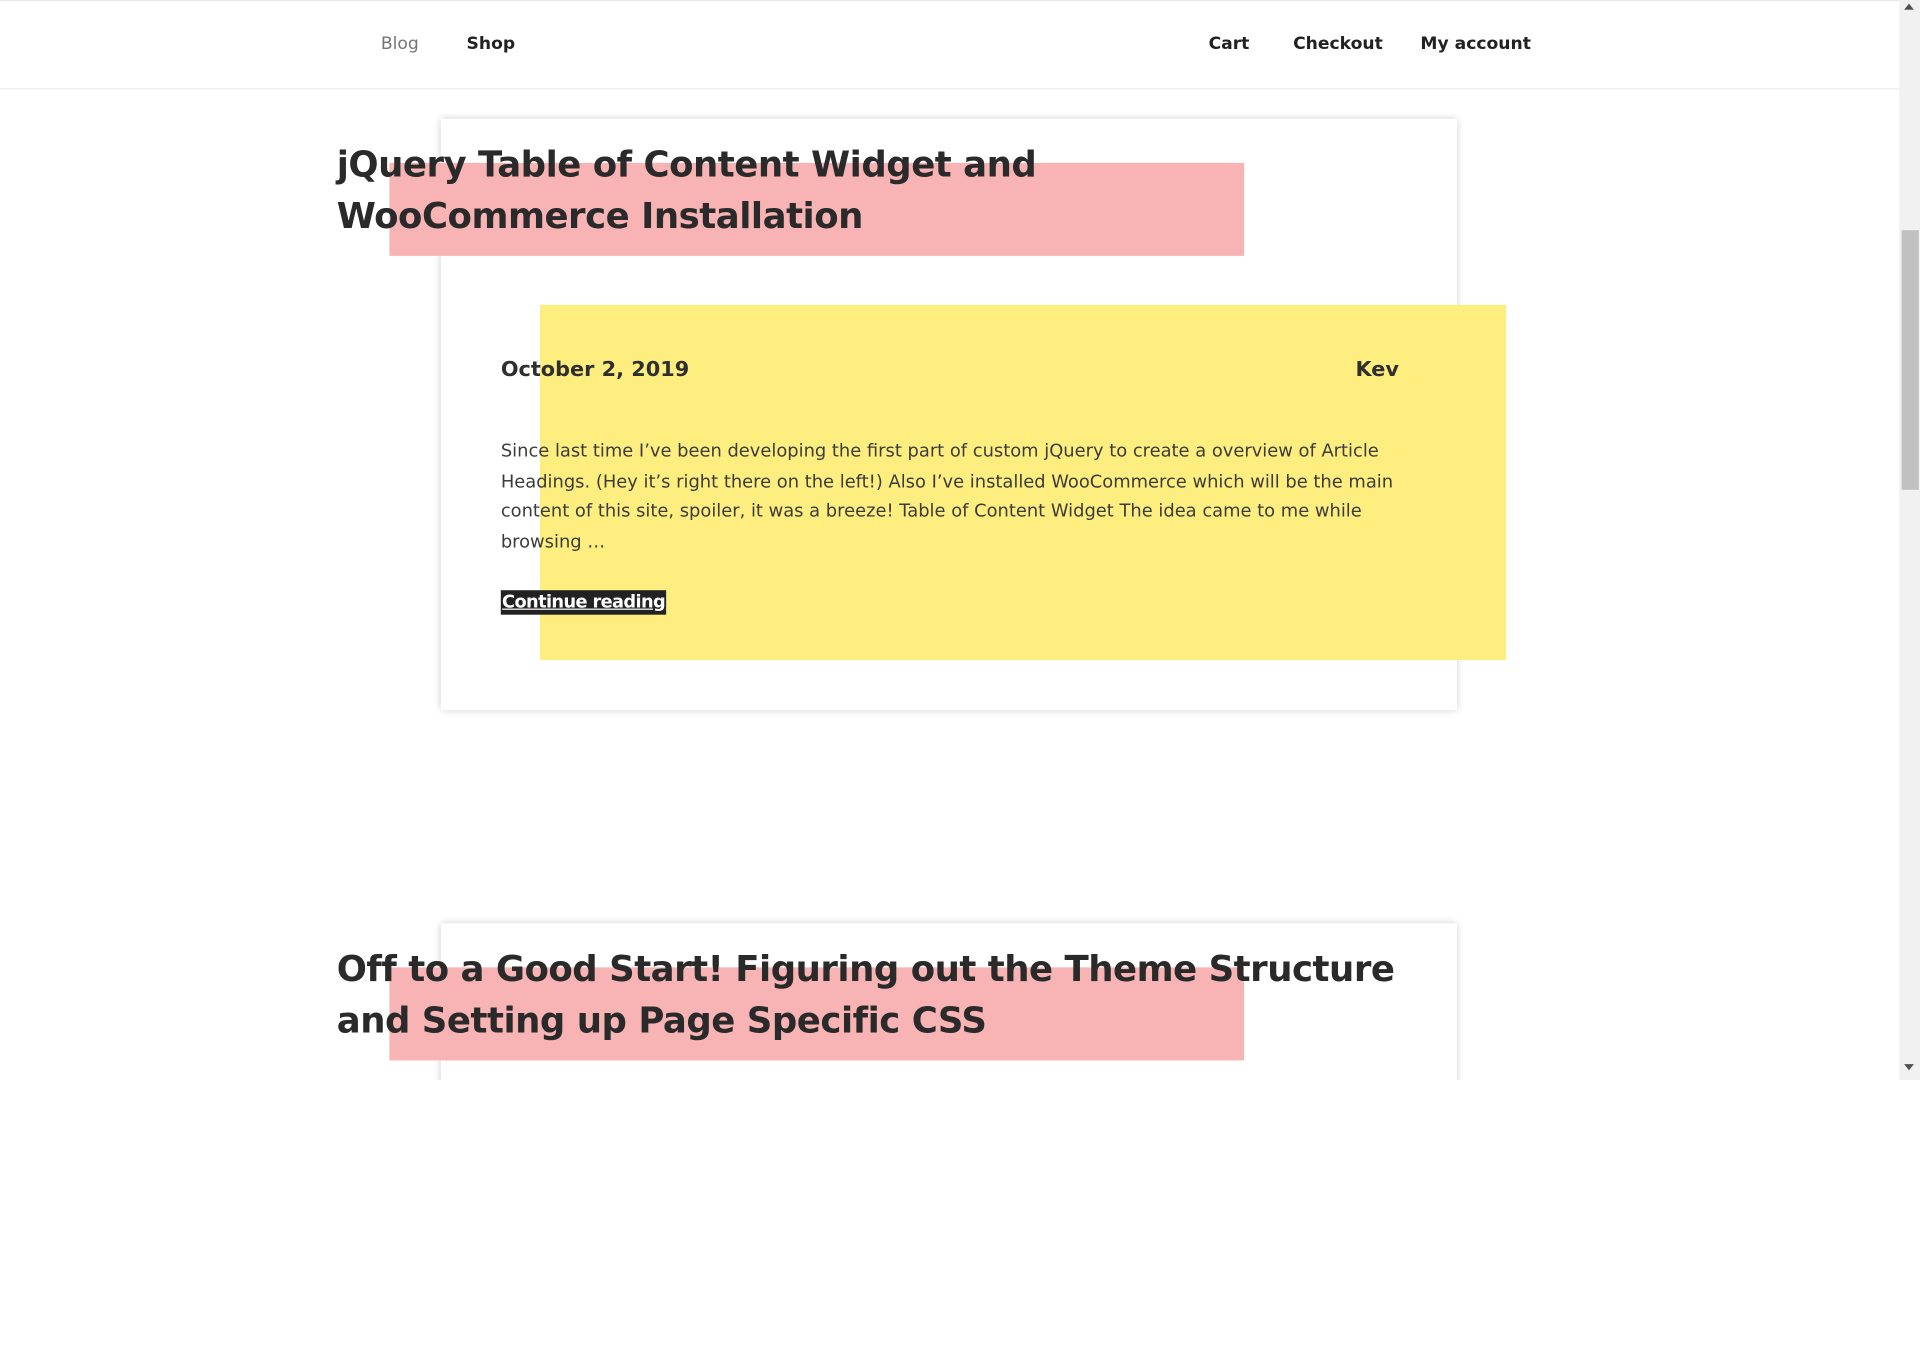 The image size is (1920, 1348). I want to click on site-navigation: Blog Shop Cart Checkout My account, so click(950, 45).